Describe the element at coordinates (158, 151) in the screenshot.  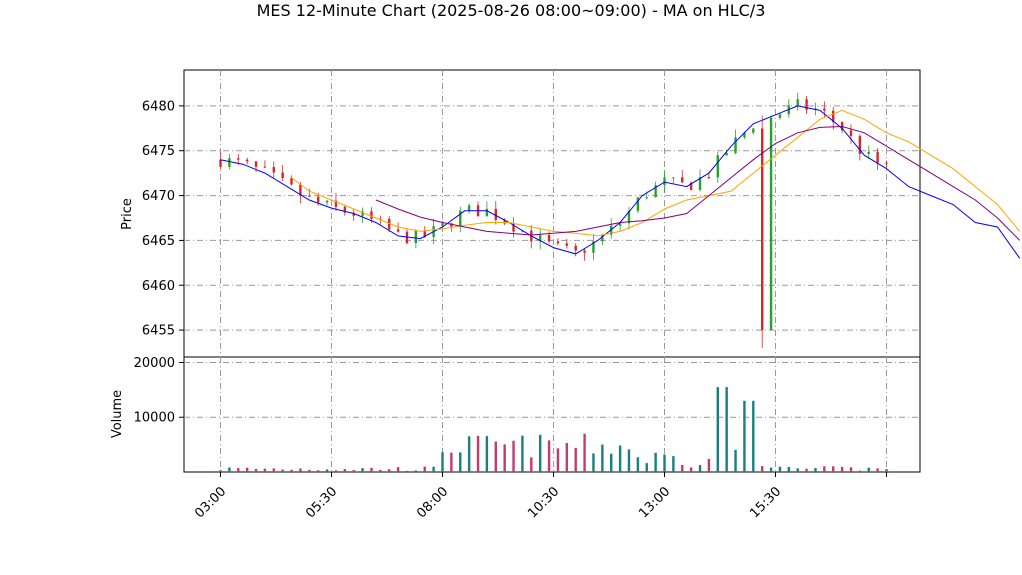
I see `price-y-tick-label: 6475` at that location.